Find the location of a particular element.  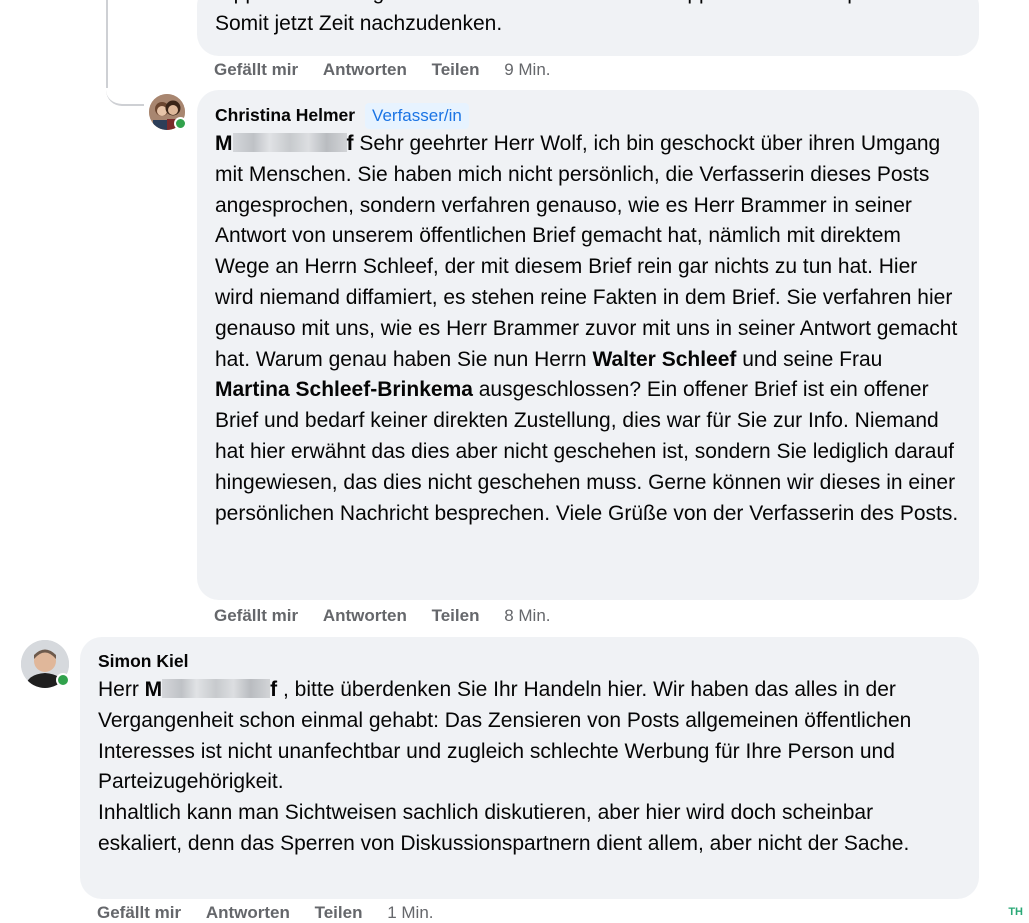

comment-text-part: und seine Frau is located at coordinates (809, 359).